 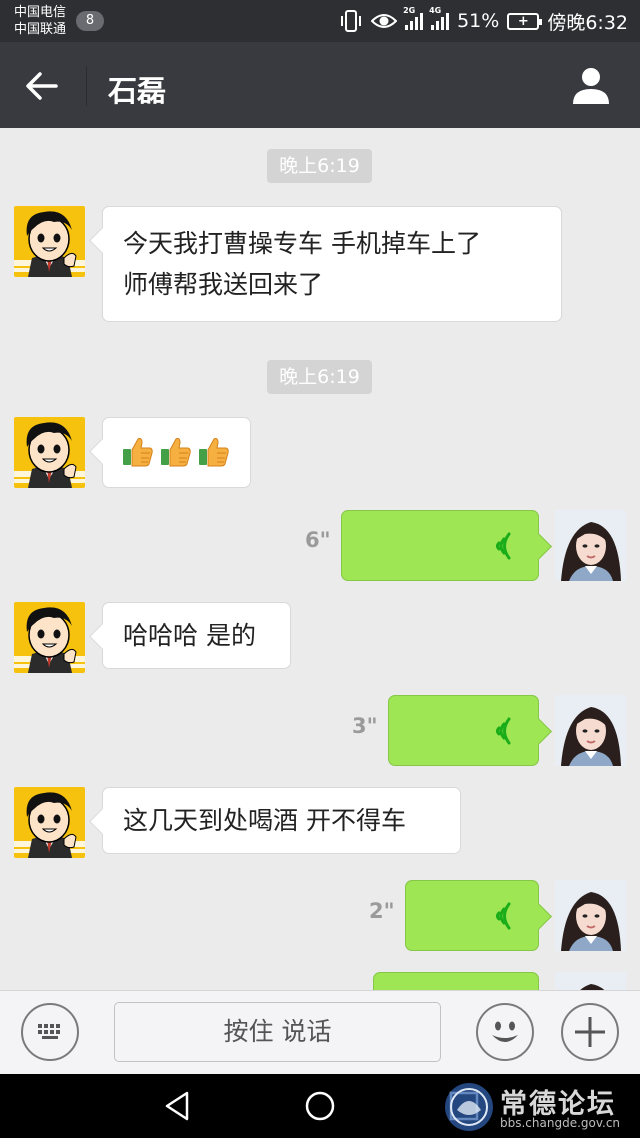 What do you see at coordinates (318, 540) in the screenshot?
I see `voice-duration: 6"` at bounding box center [318, 540].